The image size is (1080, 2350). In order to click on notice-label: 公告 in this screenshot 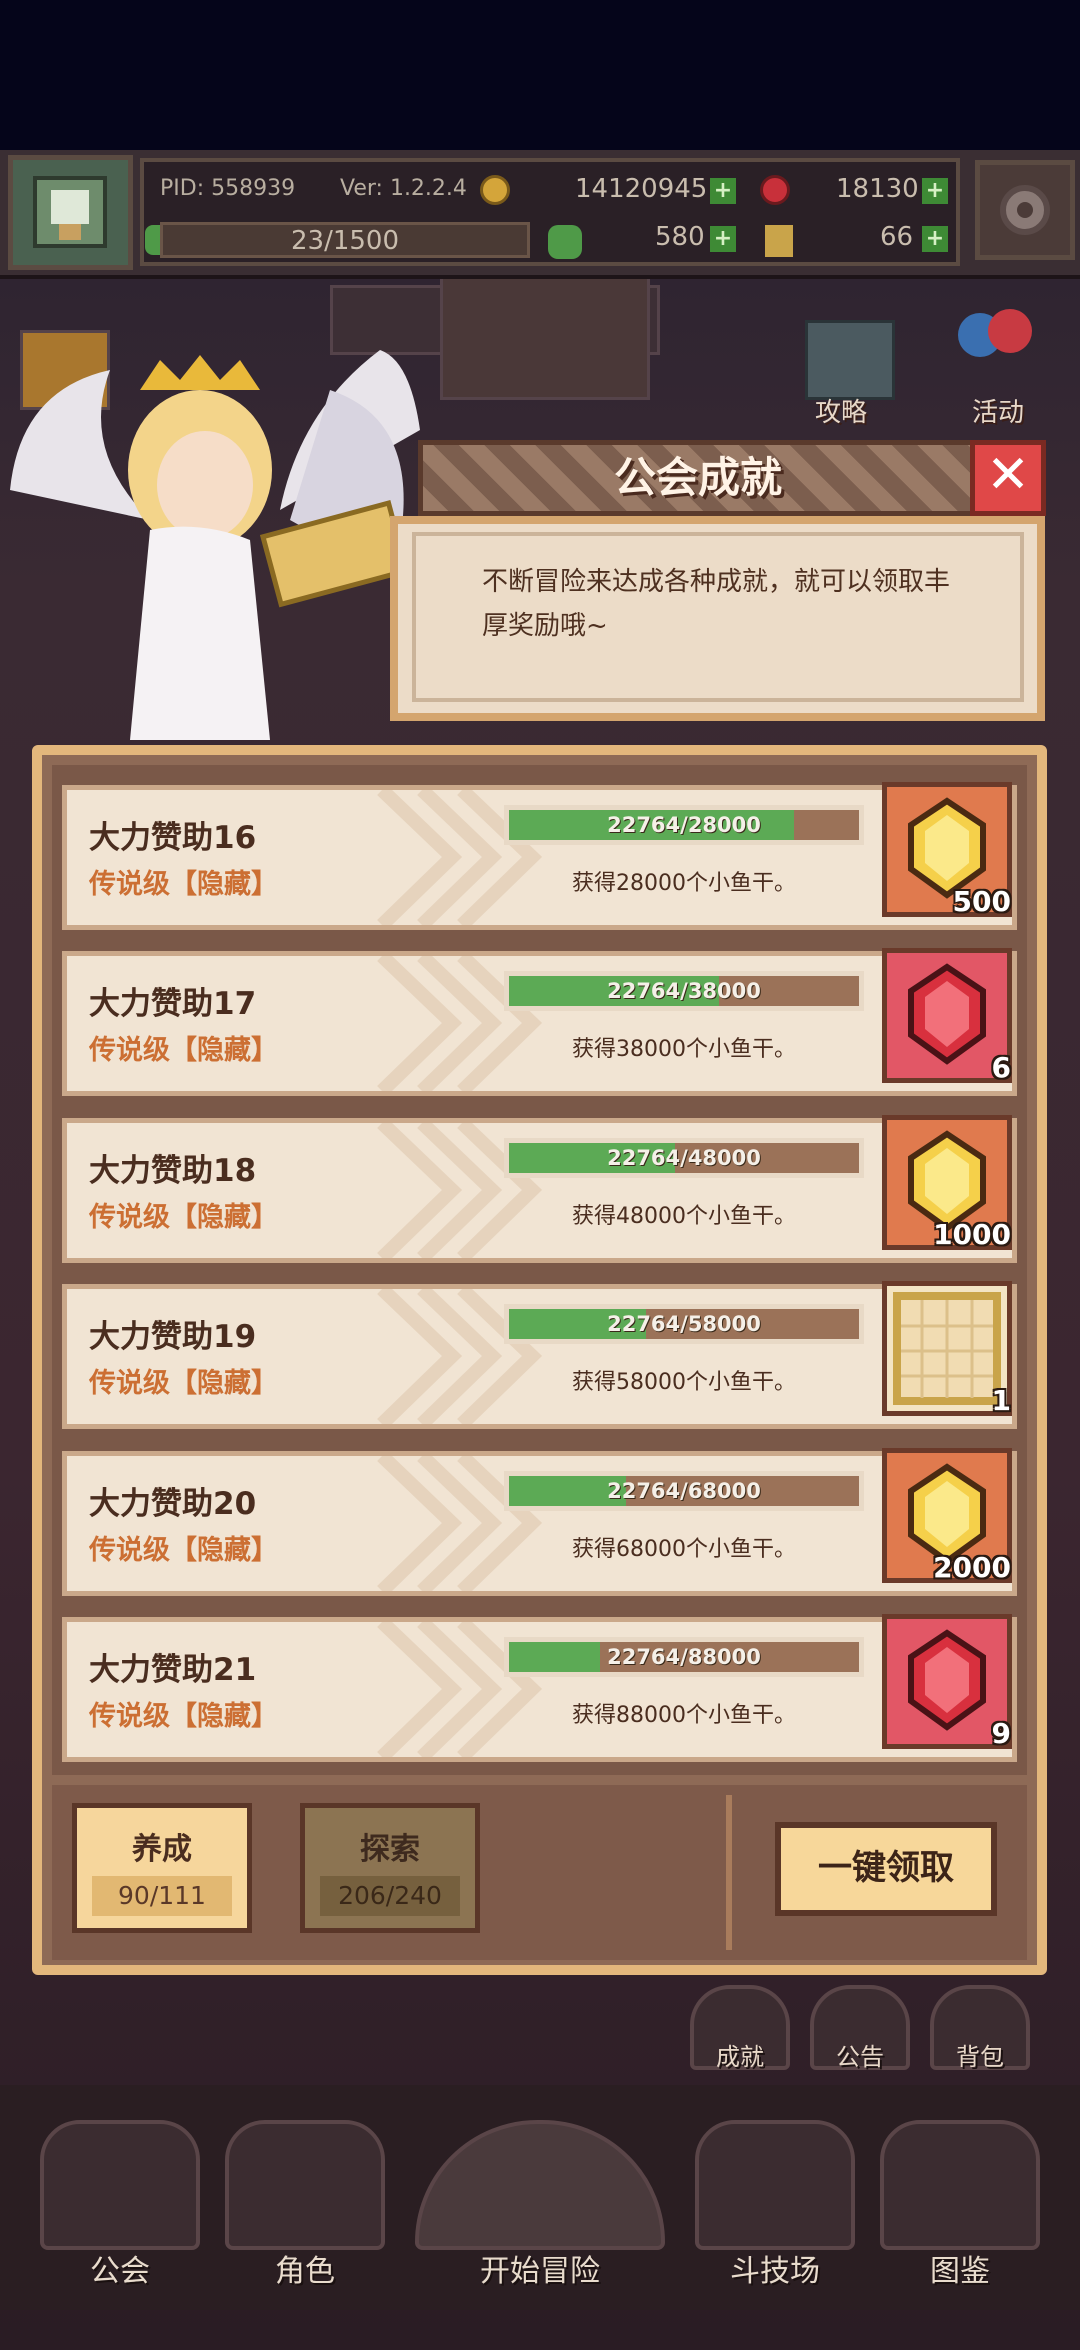, I will do `click(860, 2057)`.